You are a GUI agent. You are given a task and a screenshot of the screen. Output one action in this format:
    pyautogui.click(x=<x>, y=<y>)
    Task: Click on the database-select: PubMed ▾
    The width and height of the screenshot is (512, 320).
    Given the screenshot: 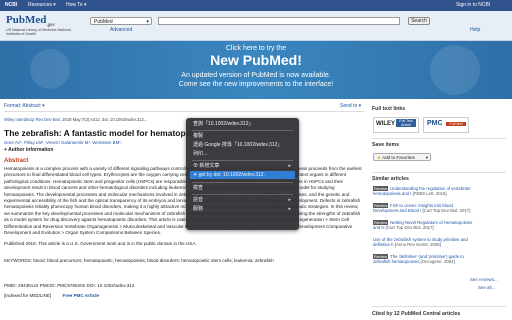 What is the action you would take?
    pyautogui.click(x=121, y=21)
    